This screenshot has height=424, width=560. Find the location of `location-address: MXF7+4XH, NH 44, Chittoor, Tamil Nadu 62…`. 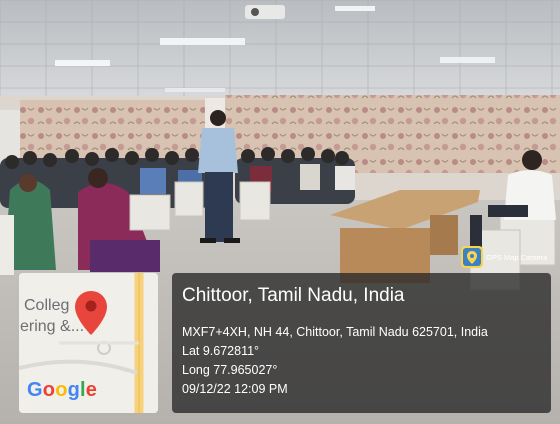

location-address: MXF7+4XH, NH 44, Chittoor, Tamil Nadu 62… is located at coordinates (335, 332).